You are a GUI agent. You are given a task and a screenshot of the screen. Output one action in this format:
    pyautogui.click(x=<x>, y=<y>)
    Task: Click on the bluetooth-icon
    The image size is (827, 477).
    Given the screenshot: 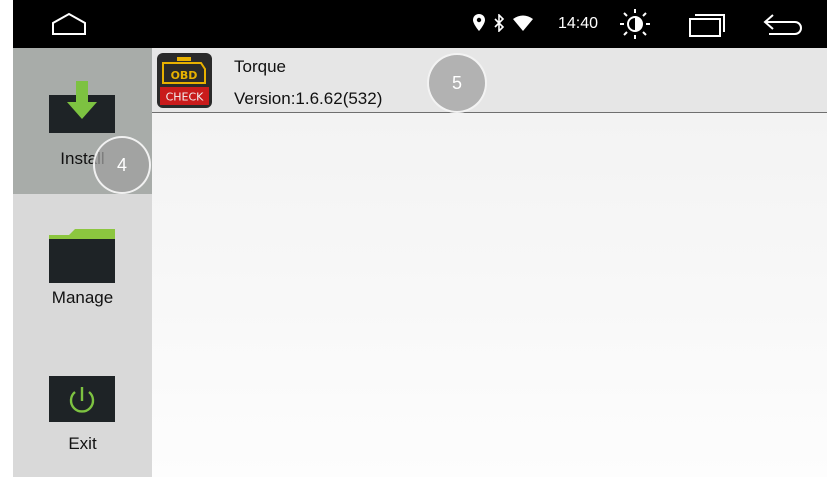 What is the action you would take?
    pyautogui.click(x=499, y=25)
    